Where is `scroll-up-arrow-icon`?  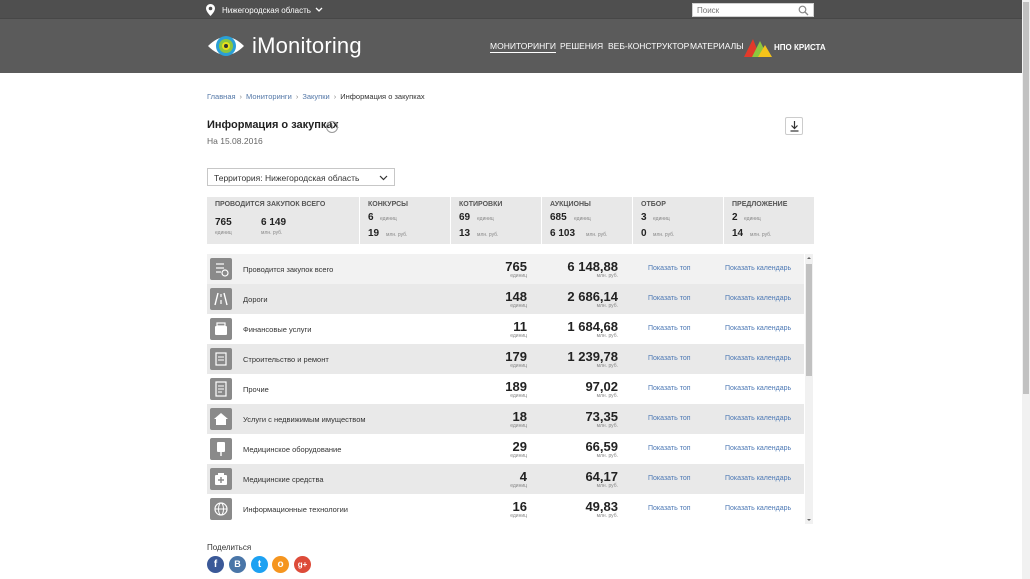 scroll-up-arrow-icon is located at coordinates (809, 258).